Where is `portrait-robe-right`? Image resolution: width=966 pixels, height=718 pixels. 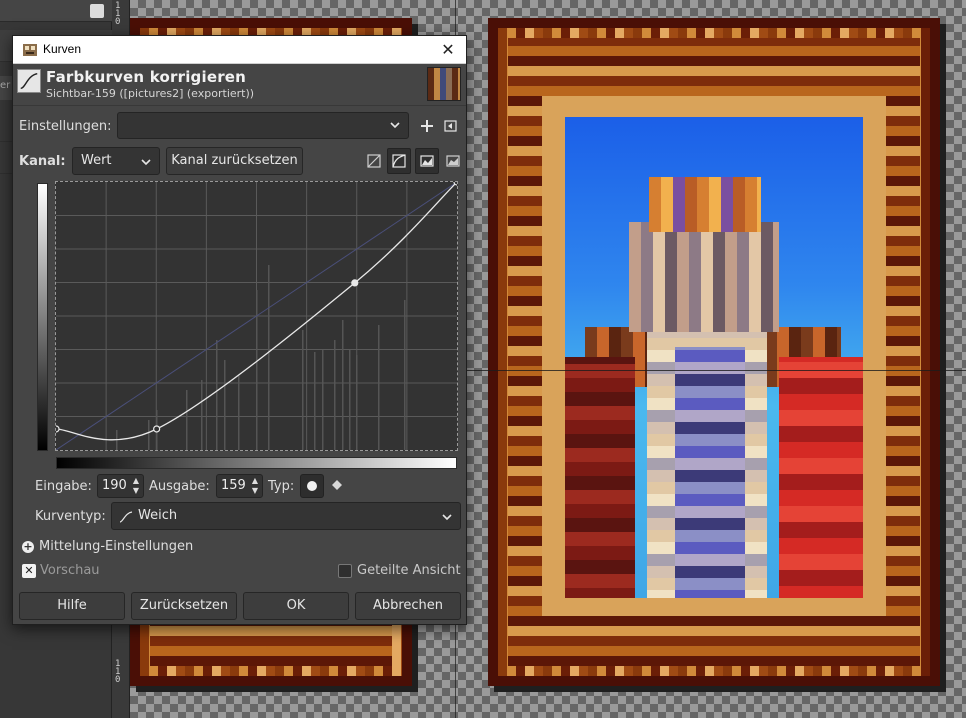
portrait-robe-right is located at coordinates (821, 477).